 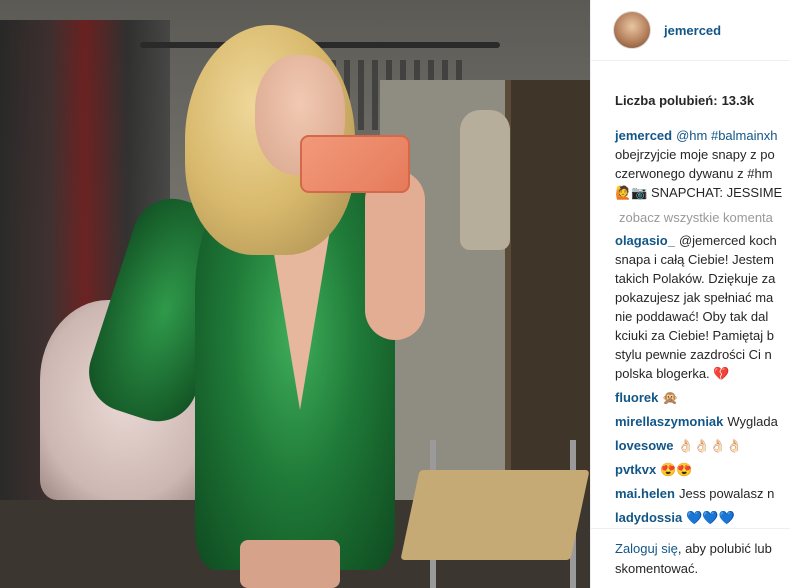 What do you see at coordinates (695, 278) in the screenshot?
I see `comment-text: takich Polaków. Dziękuje za` at bounding box center [695, 278].